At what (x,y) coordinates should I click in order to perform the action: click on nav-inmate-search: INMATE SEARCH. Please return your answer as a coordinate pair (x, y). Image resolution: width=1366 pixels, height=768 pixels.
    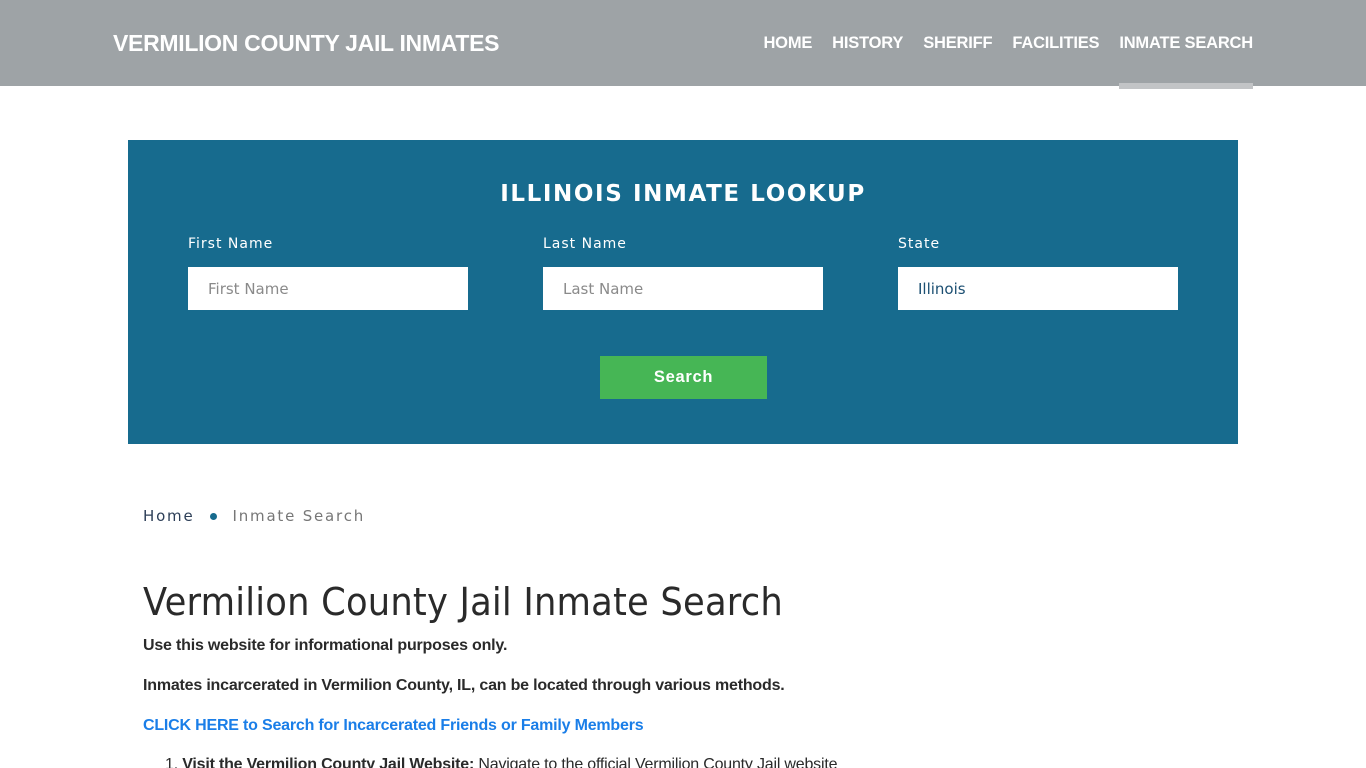
    Looking at the image, I should click on (1181, 44).